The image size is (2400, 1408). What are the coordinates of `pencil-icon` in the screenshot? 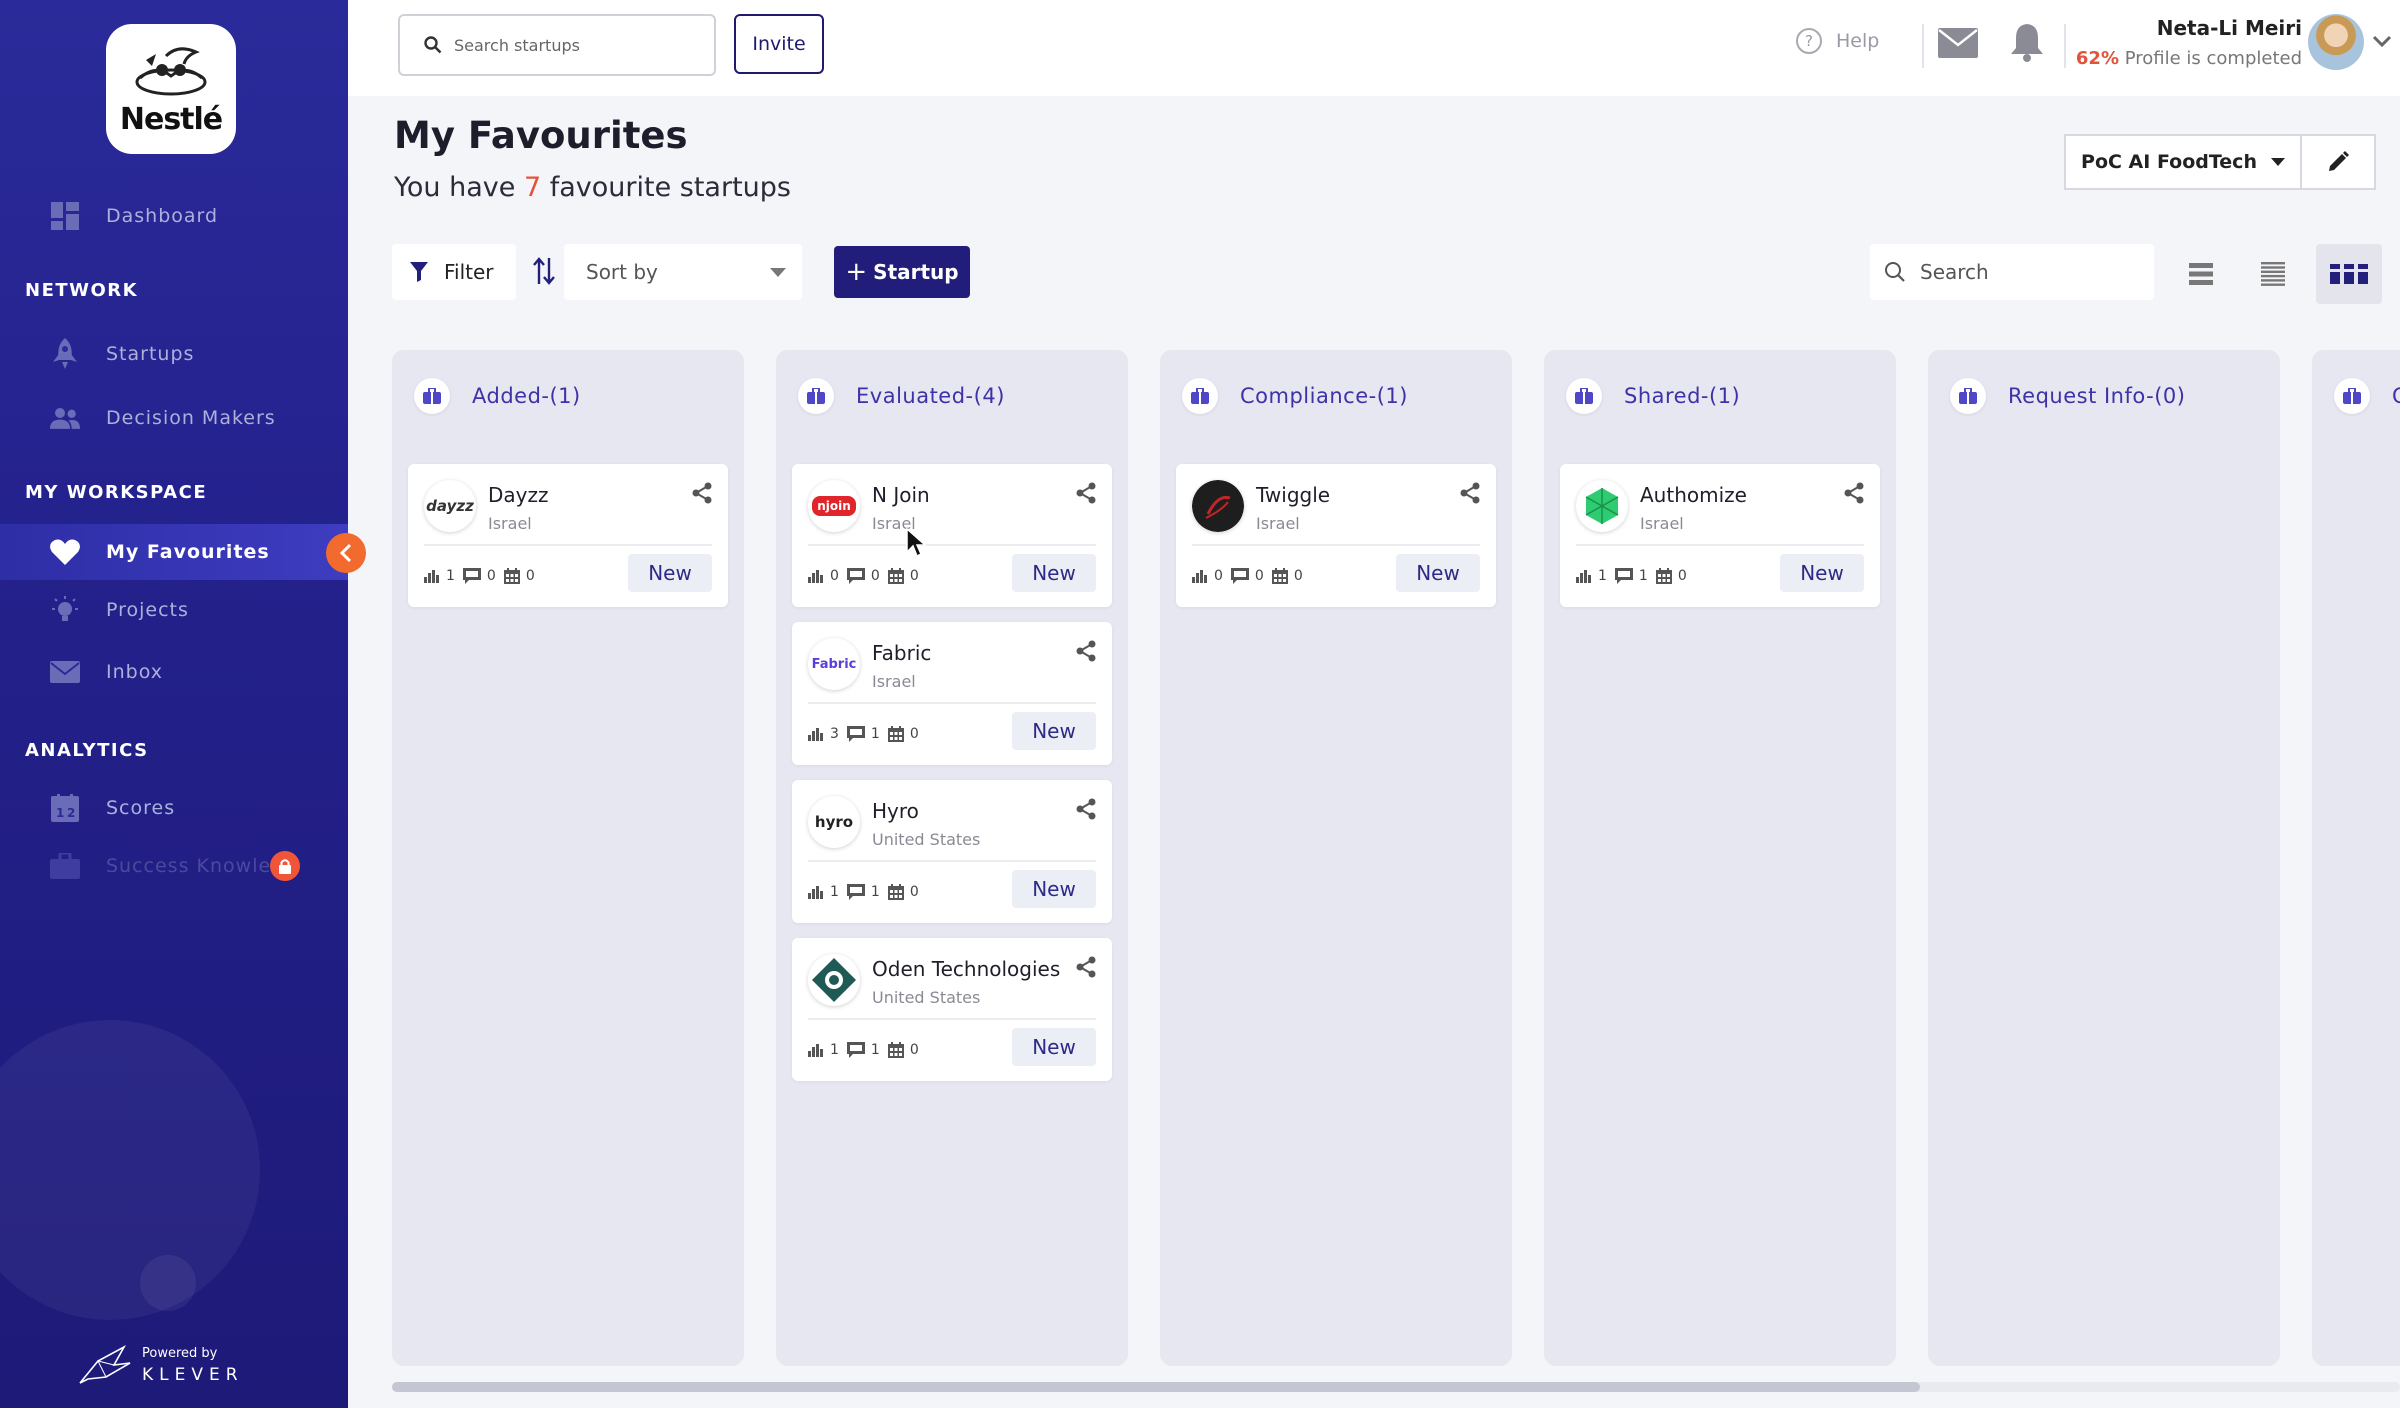 It's located at (2339, 161).